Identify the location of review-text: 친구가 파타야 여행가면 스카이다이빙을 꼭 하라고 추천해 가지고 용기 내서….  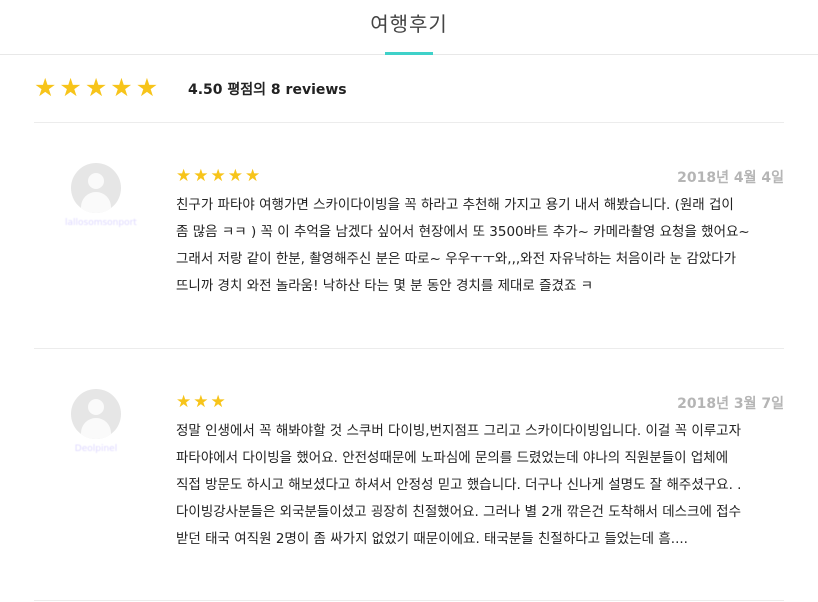
(463, 245).